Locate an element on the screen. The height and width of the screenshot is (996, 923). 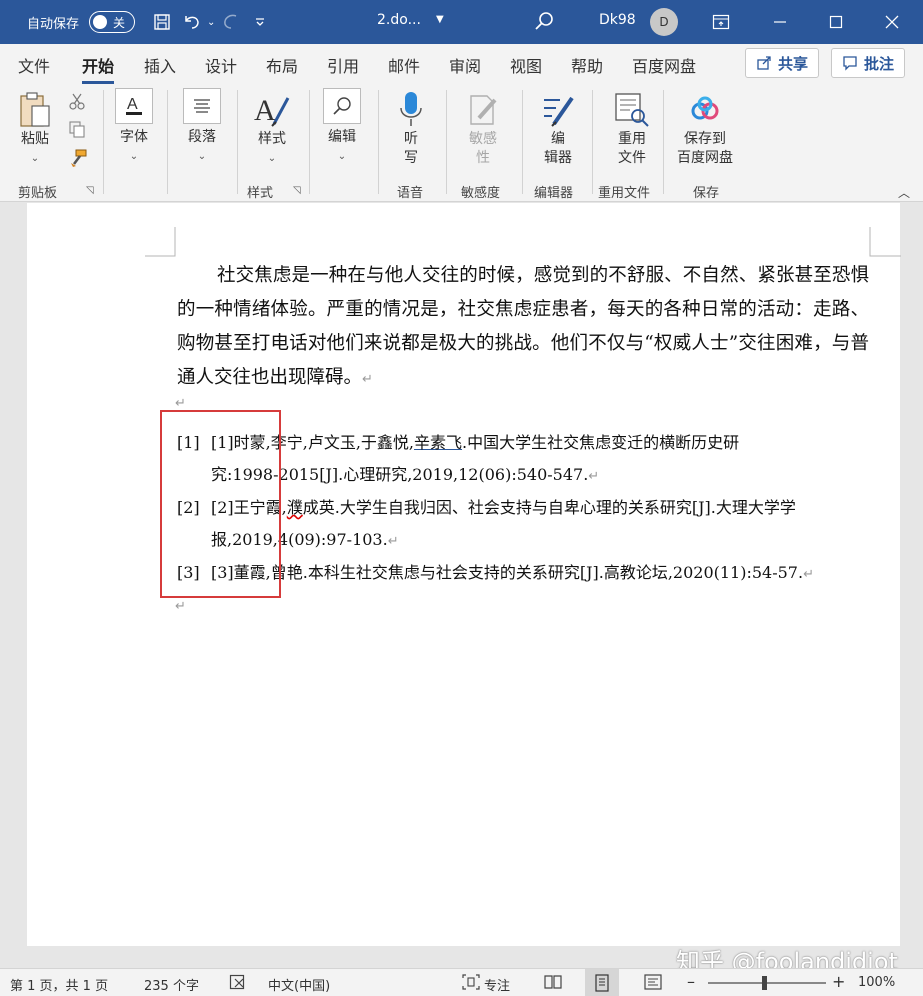
editor-button: 编 辑器 is located at coordinates (558, 129).